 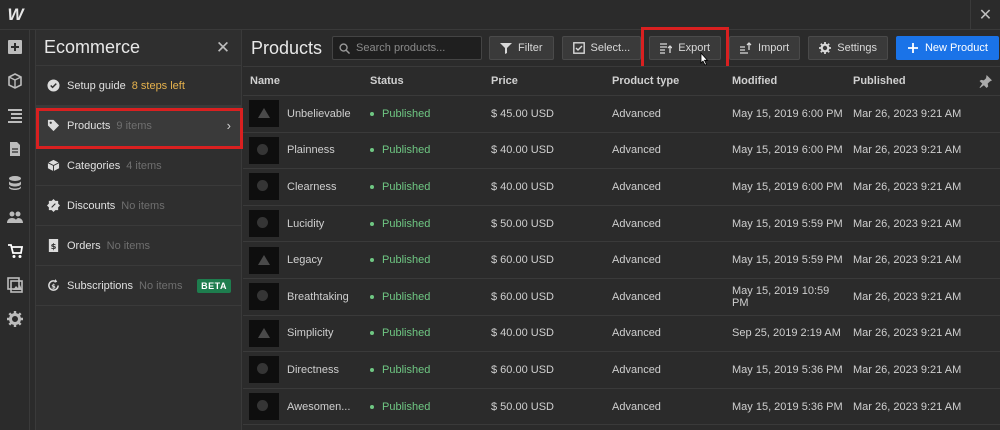 I want to click on import-icon, so click(x=746, y=48).